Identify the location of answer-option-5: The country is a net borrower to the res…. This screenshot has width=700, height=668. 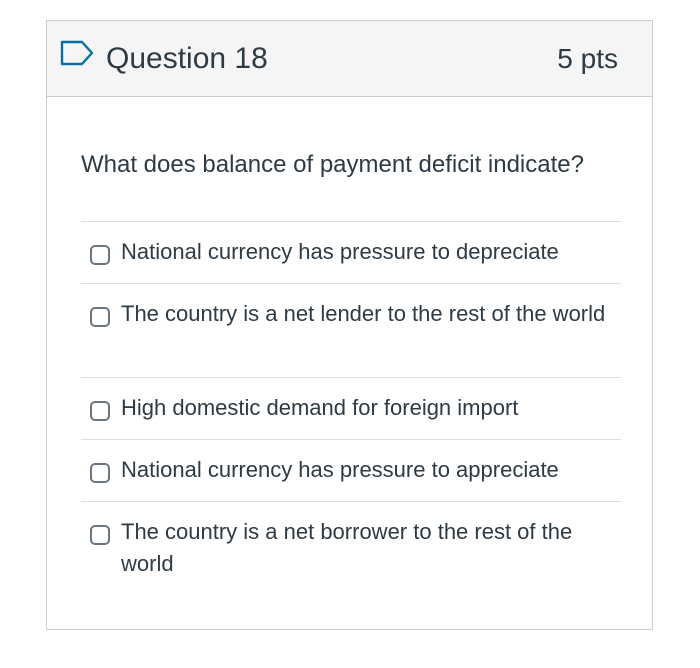
(351, 548).